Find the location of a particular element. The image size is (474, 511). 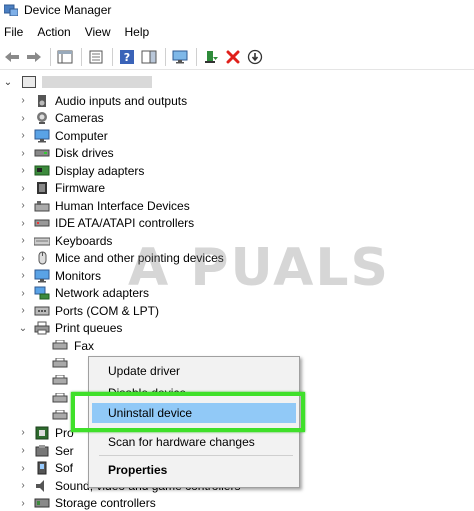

tree-item-audio: › Audio inputs and outputs is located at coordinates (101, 101).